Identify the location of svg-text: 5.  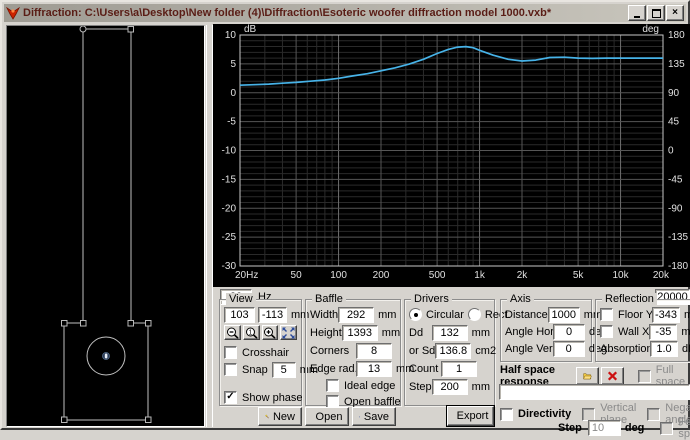
(233, 64).